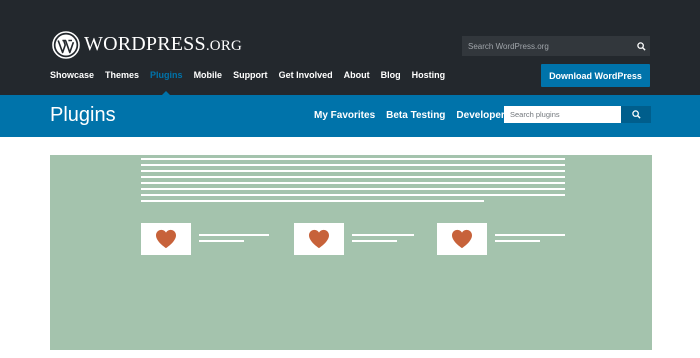 This screenshot has height=358, width=700. Describe the element at coordinates (391, 75) in the screenshot. I see `nav-blog: Blog` at that location.